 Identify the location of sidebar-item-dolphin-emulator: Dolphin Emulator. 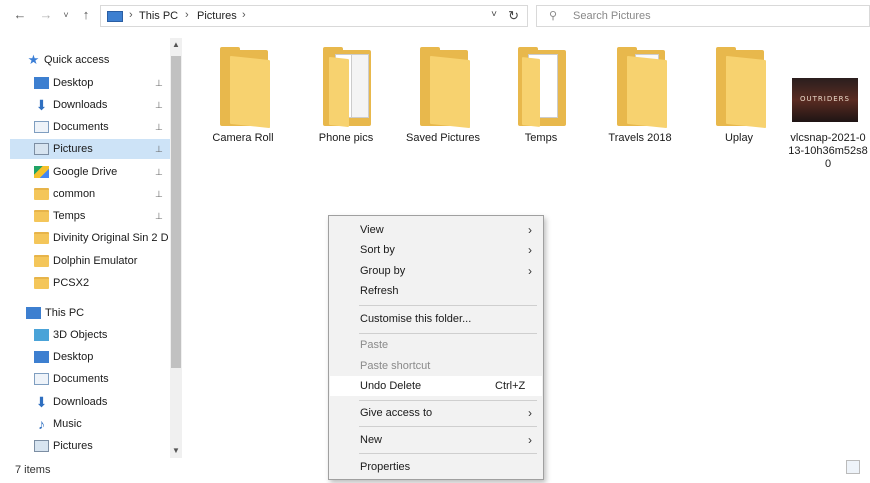
(90, 261).